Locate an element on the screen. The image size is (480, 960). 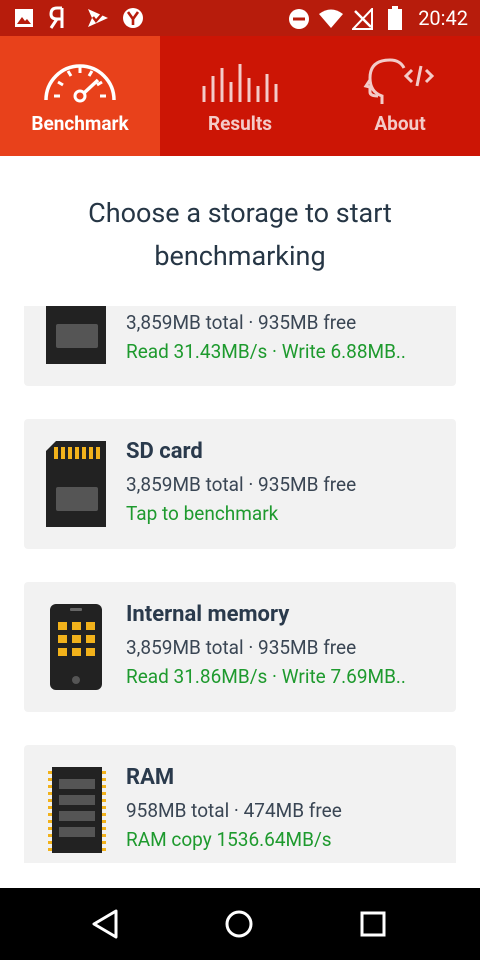
system-nav-bar is located at coordinates (240, 924).